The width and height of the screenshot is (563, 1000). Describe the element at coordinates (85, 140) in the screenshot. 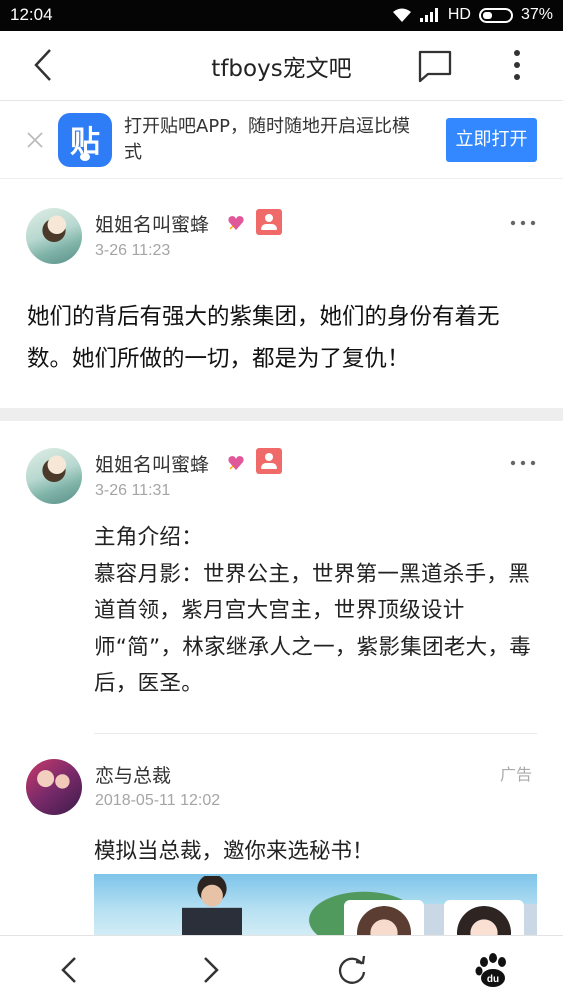

I see `tieba-logo: 贴` at that location.